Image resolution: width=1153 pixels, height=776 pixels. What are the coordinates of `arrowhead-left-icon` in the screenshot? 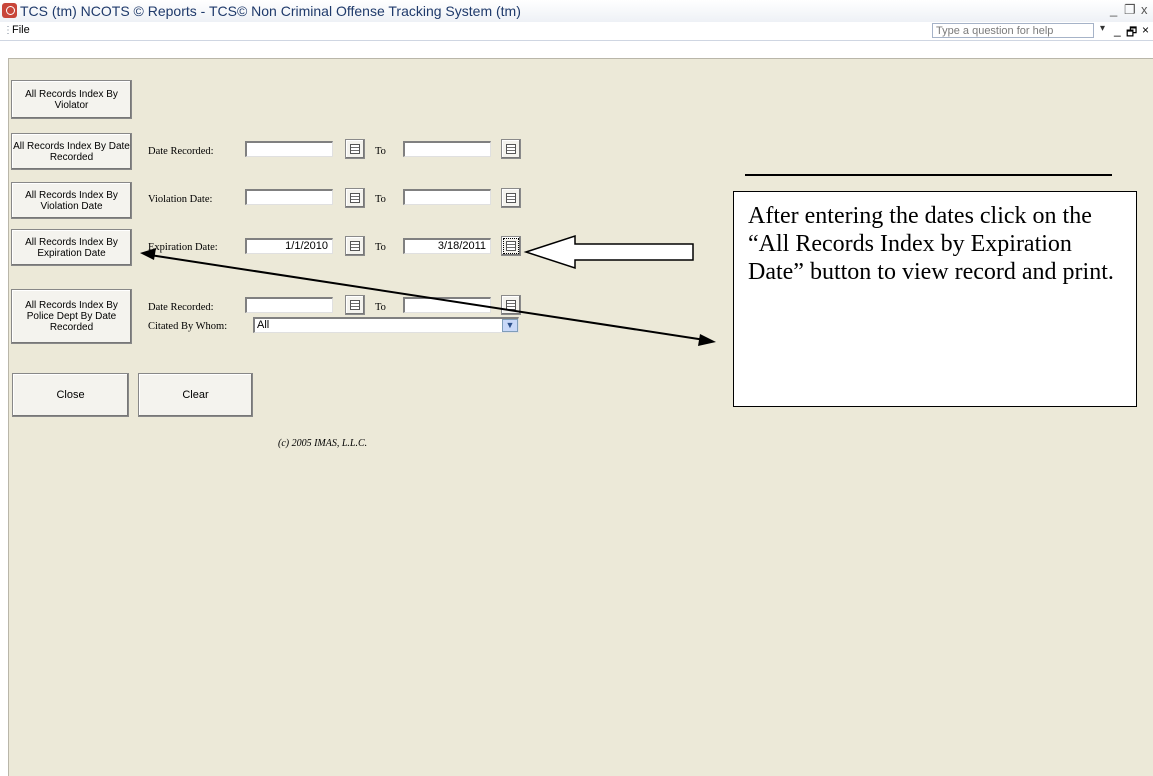 It's located at (148, 254).